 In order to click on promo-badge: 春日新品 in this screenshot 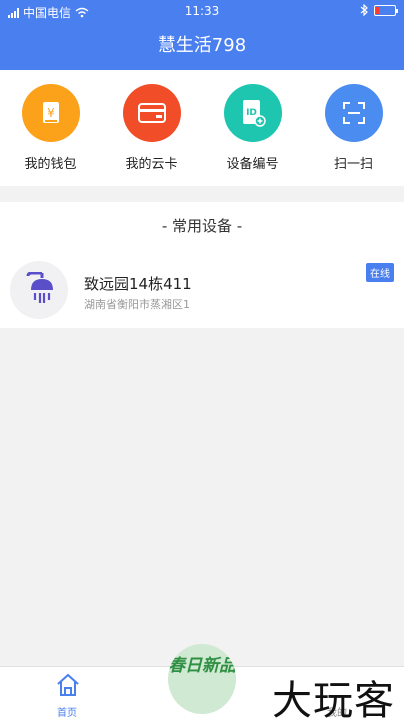, I will do `click(202, 679)`.